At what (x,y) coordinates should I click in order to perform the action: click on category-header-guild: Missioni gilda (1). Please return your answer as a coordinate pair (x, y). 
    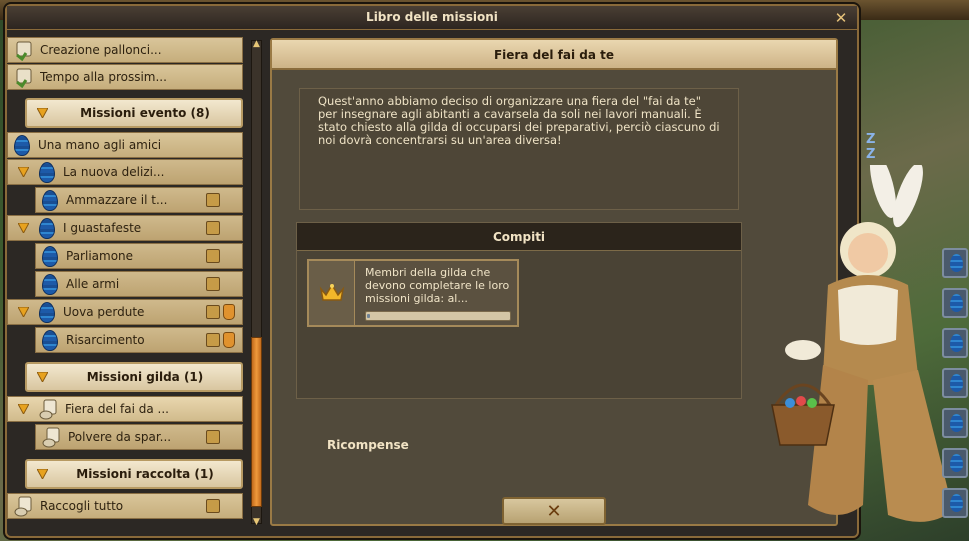
    Looking at the image, I should click on (134, 377).